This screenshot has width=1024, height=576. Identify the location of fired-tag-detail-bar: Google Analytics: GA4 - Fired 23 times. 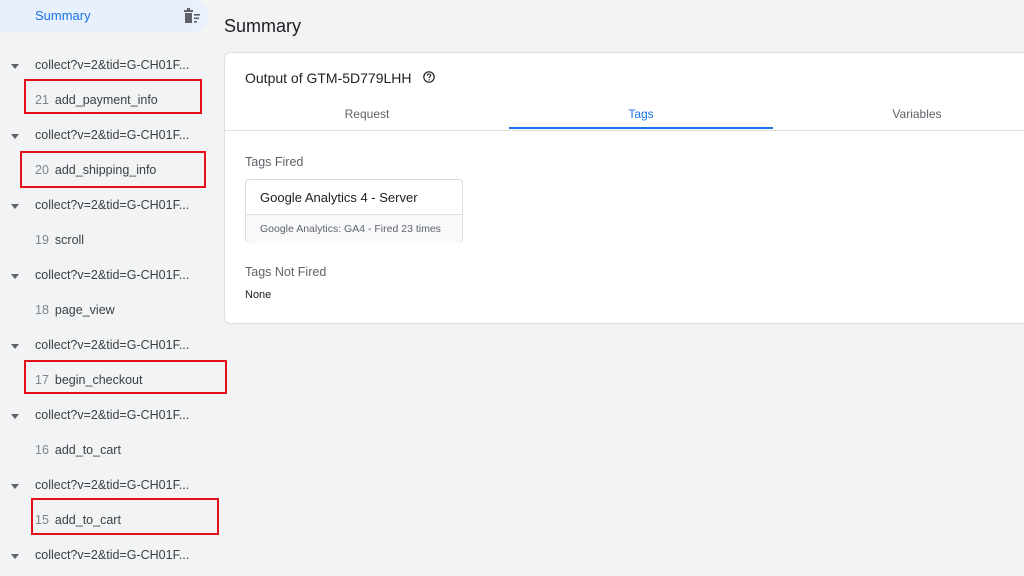
(354, 228).